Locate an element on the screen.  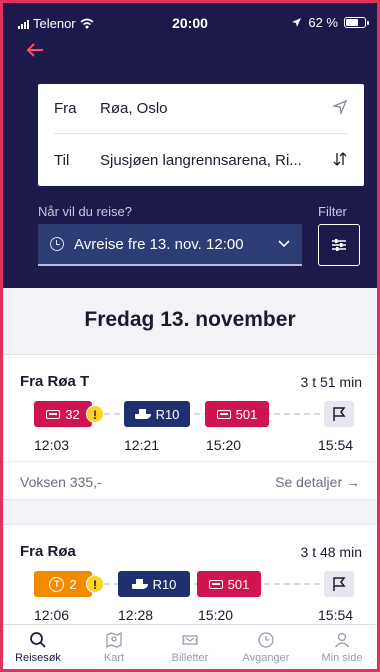
status-right: 62 % is located at coordinates (330, 22).